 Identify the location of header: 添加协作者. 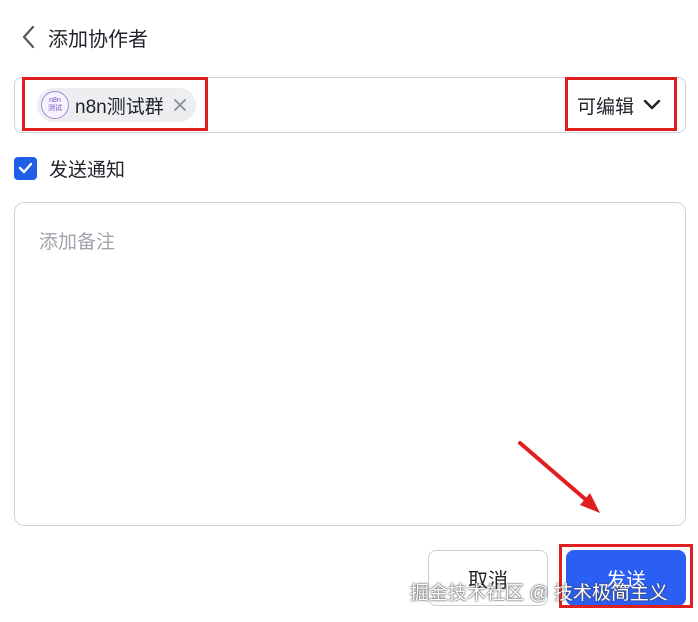
(83, 37).